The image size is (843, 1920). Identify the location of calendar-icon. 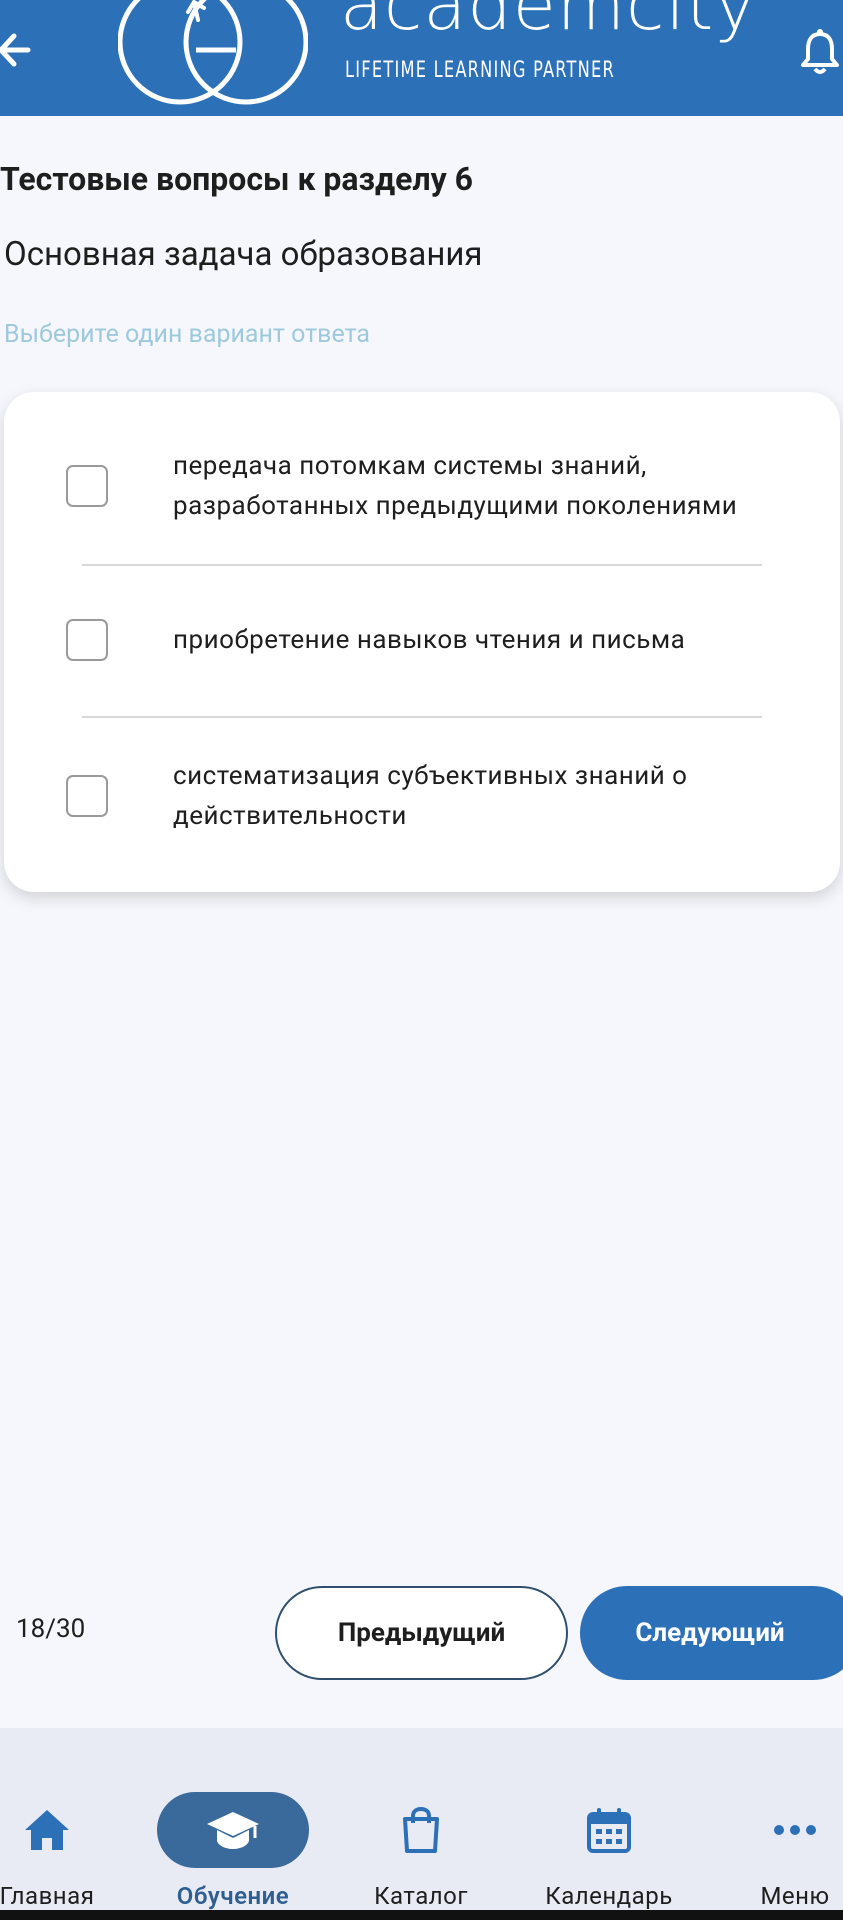
(609, 1830).